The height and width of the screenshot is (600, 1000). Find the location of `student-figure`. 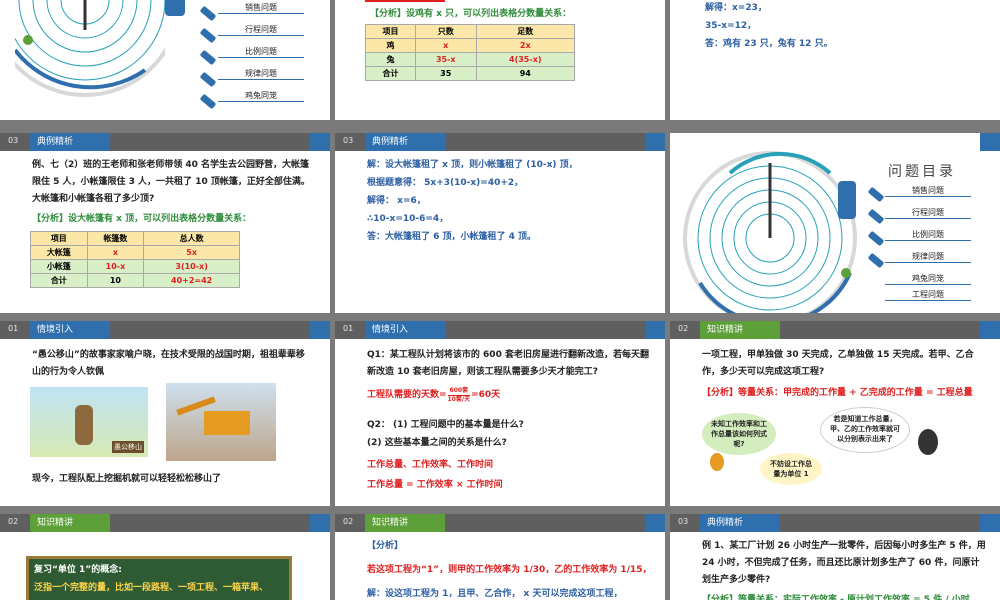

student-figure is located at coordinates (717, 462).